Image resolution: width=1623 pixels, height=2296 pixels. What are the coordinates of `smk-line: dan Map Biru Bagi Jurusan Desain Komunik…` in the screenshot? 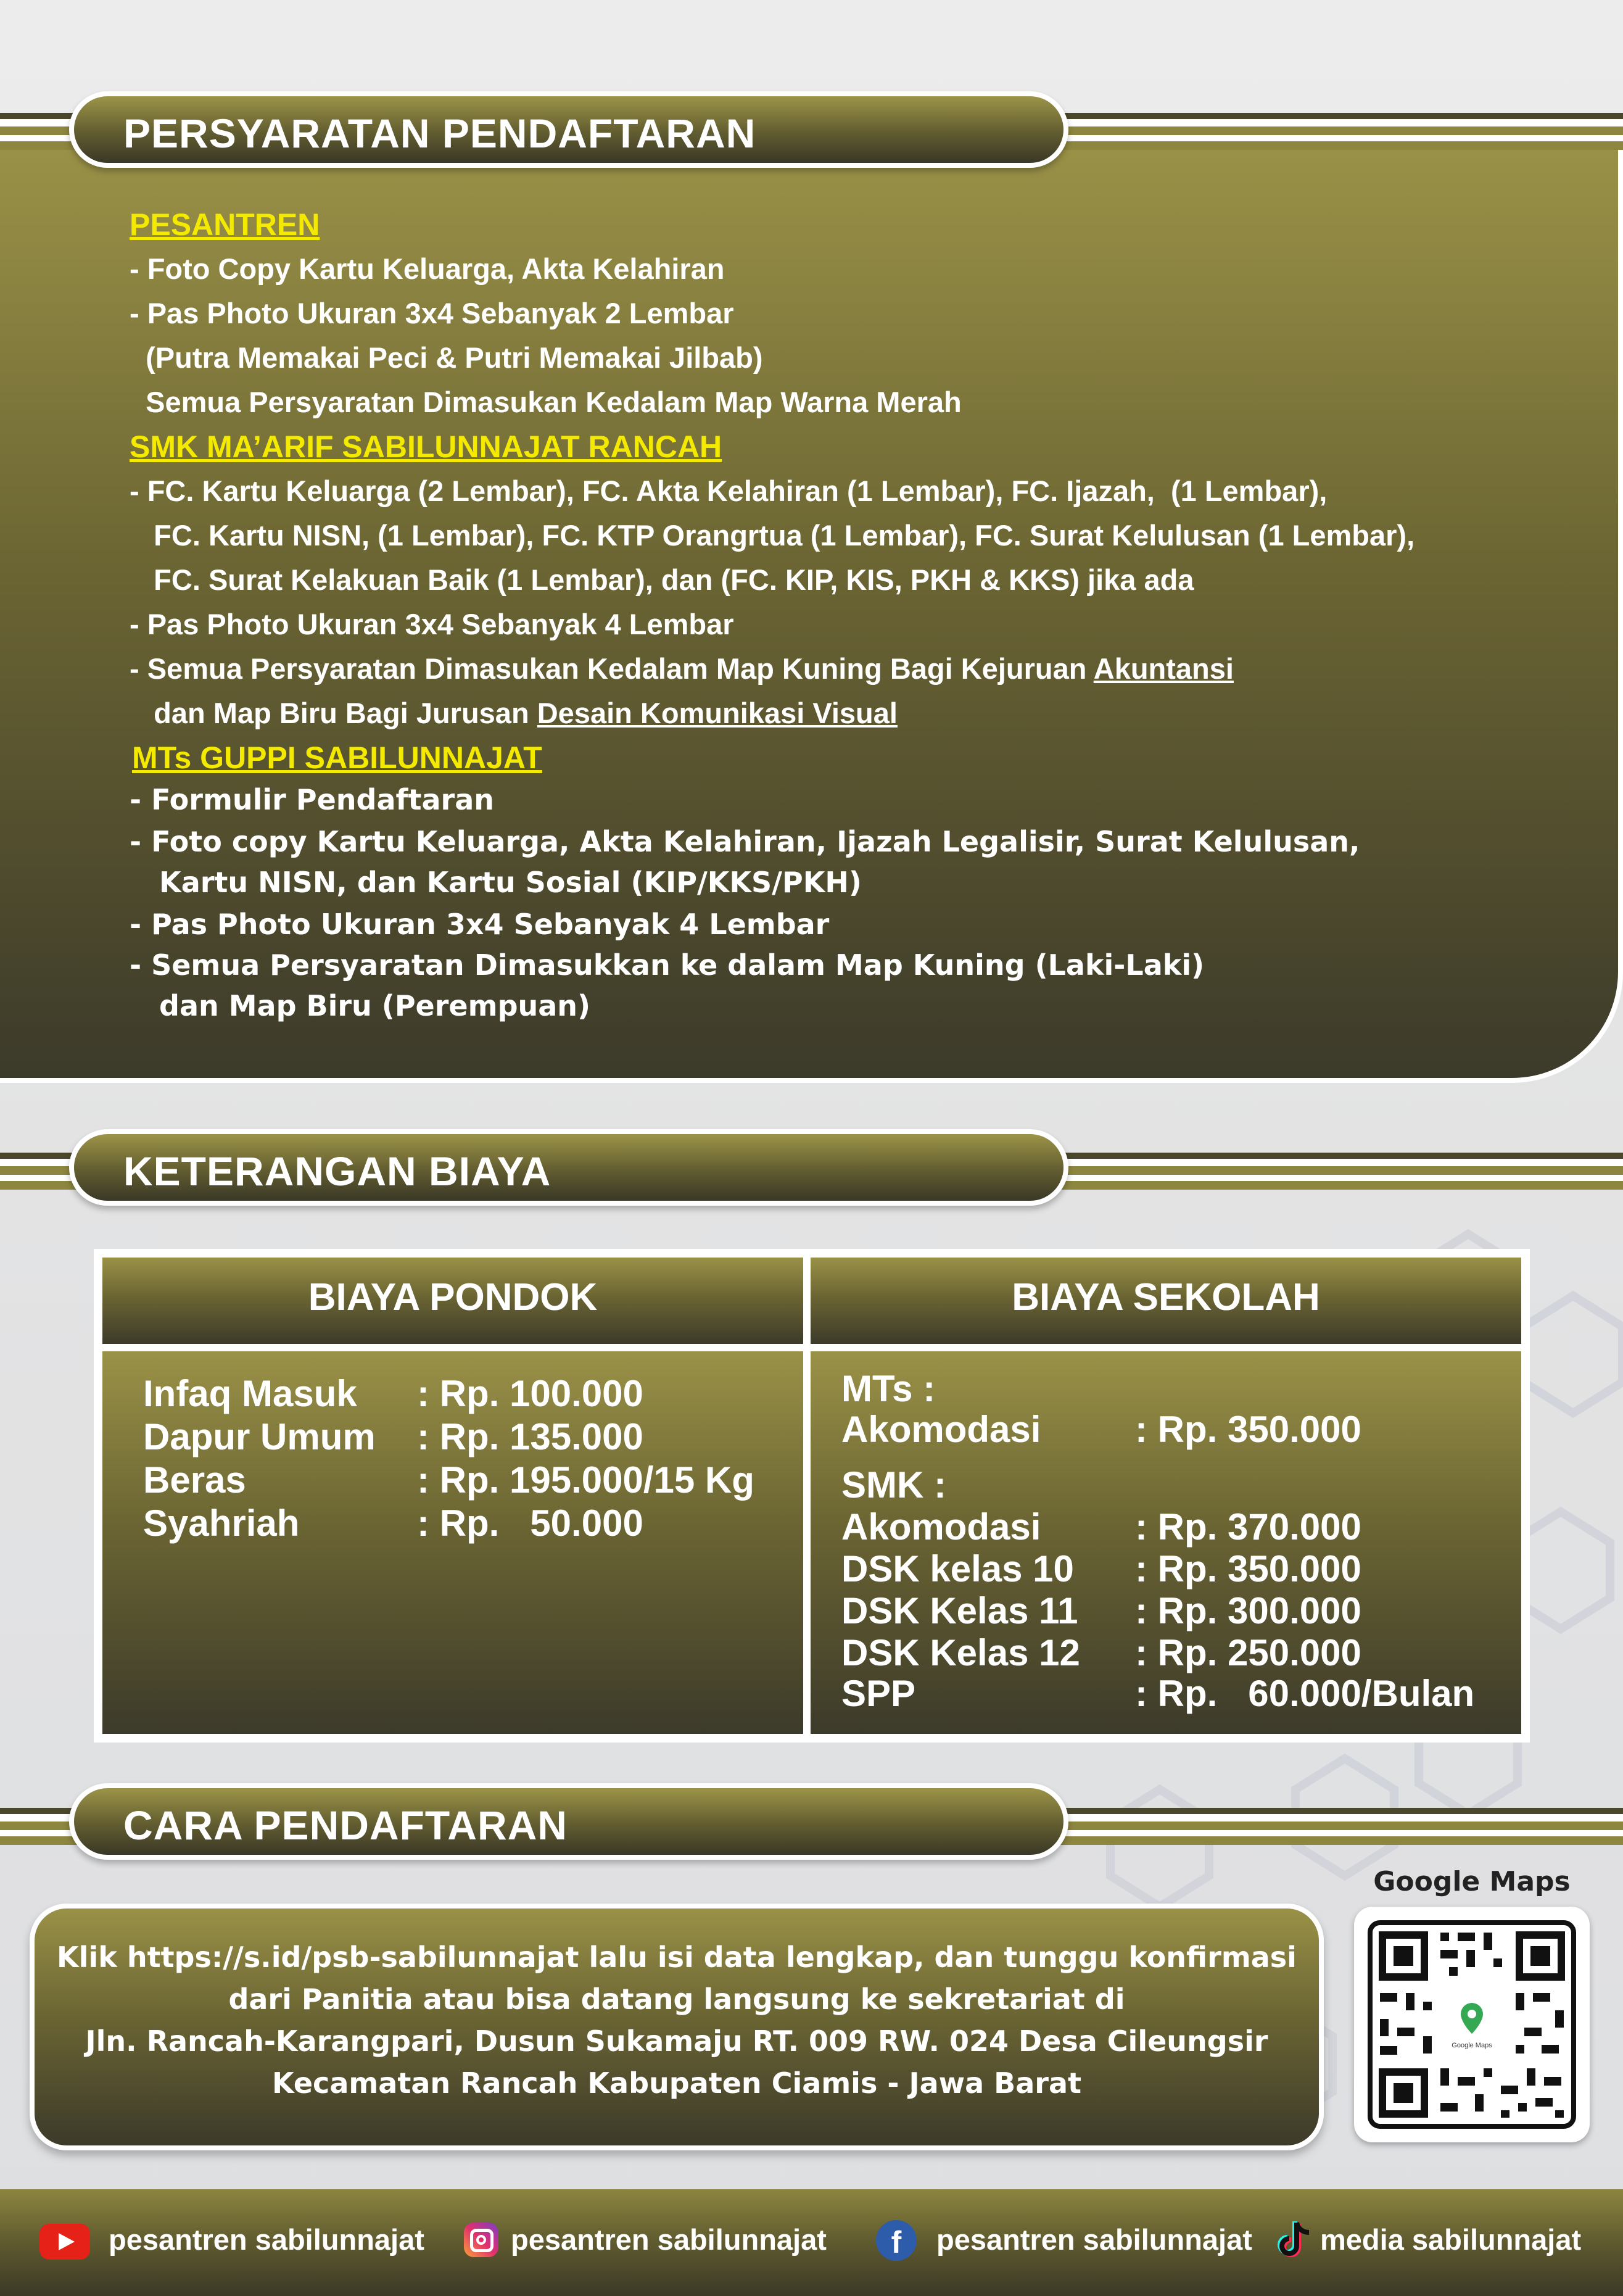 It's located at (514, 713).